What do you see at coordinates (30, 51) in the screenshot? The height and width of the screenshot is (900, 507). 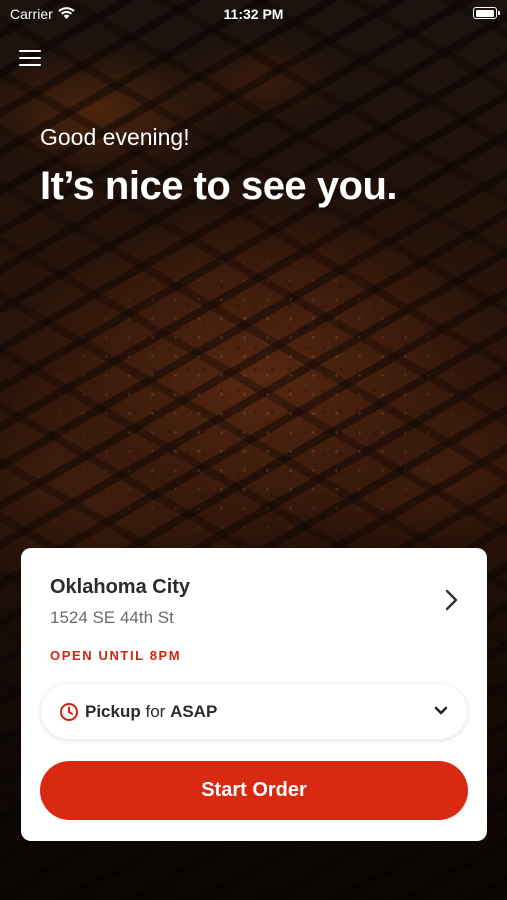 I see `menu-bar-top` at bounding box center [30, 51].